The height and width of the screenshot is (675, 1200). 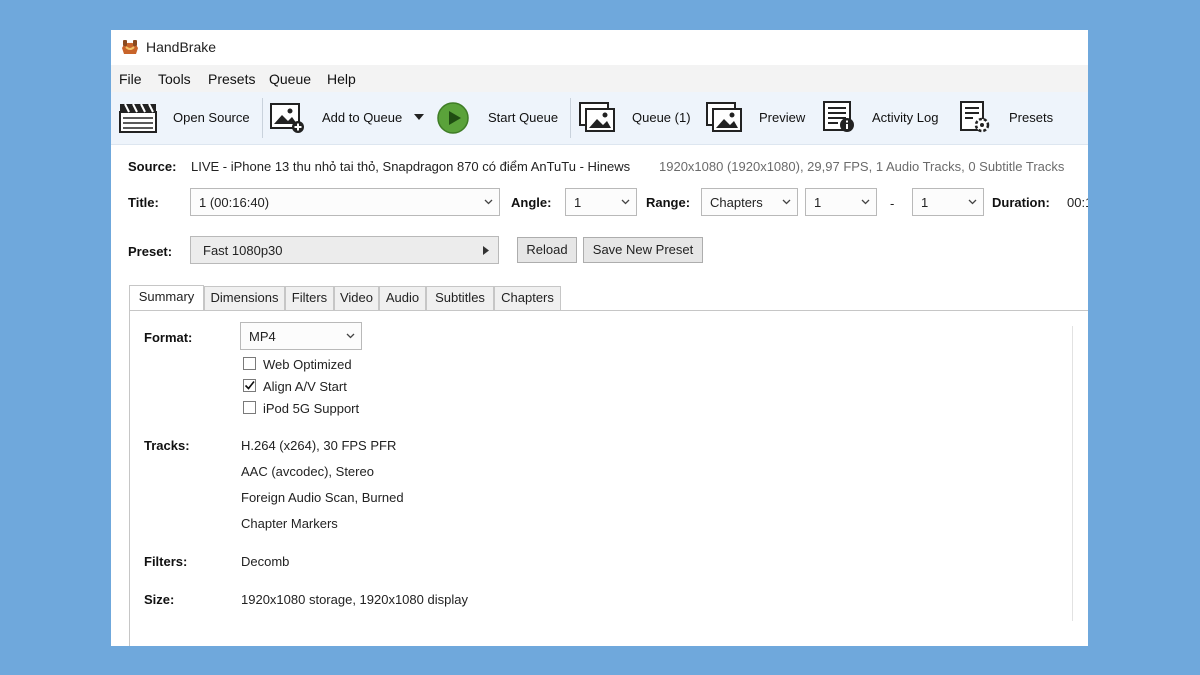 What do you see at coordinates (211, 117) in the screenshot?
I see `open-source-label: Open Source` at bounding box center [211, 117].